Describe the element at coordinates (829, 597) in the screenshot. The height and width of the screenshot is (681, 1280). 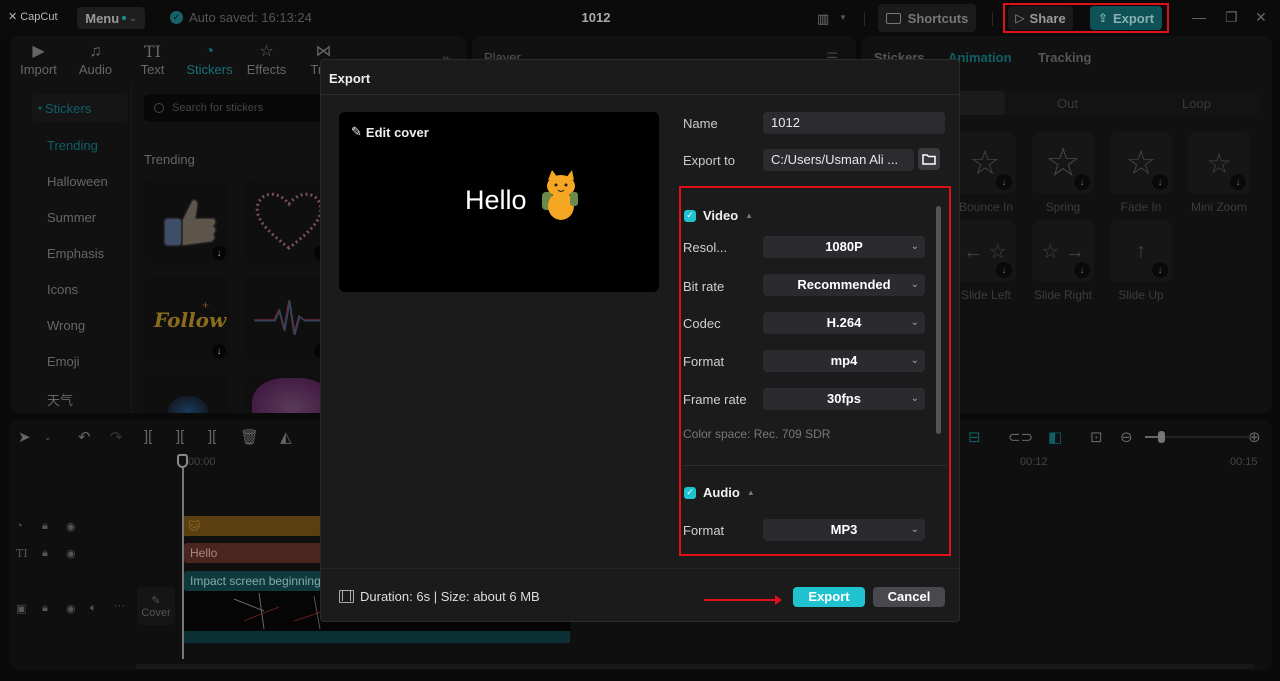
I see `export-button: Export` at that location.